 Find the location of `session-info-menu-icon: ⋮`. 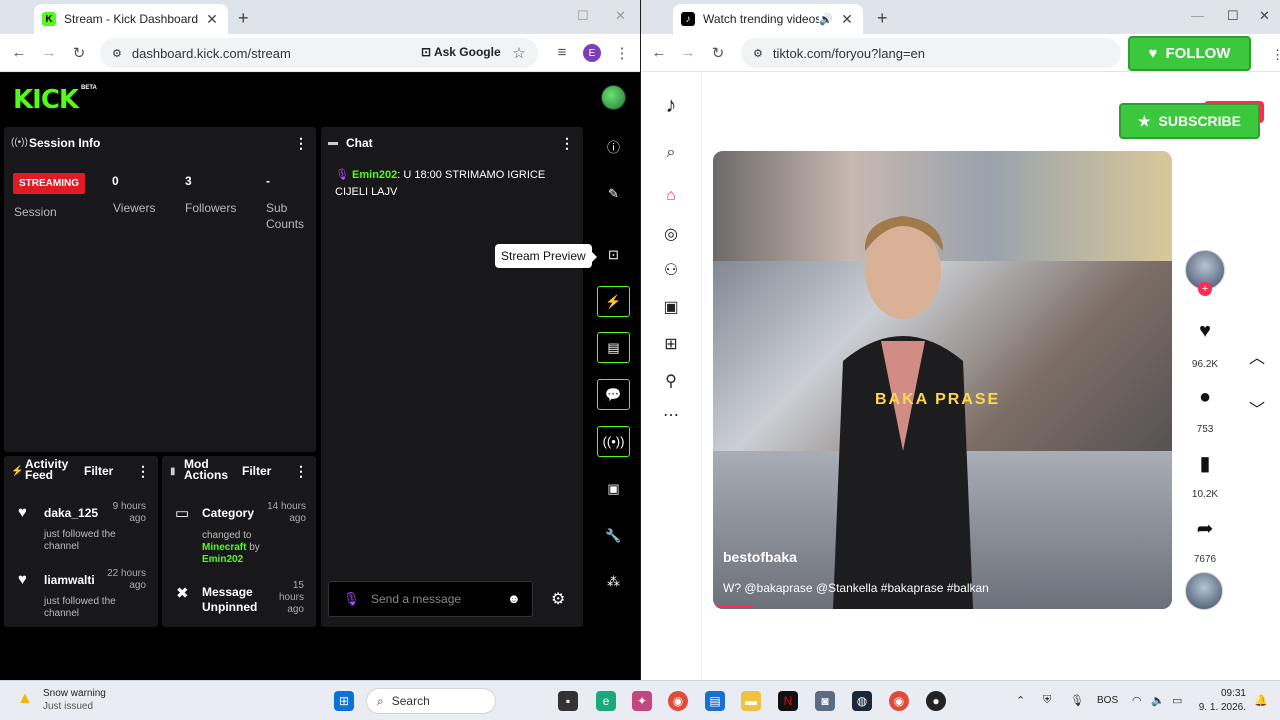

session-info-menu-icon: ⋮ is located at coordinates (301, 143).